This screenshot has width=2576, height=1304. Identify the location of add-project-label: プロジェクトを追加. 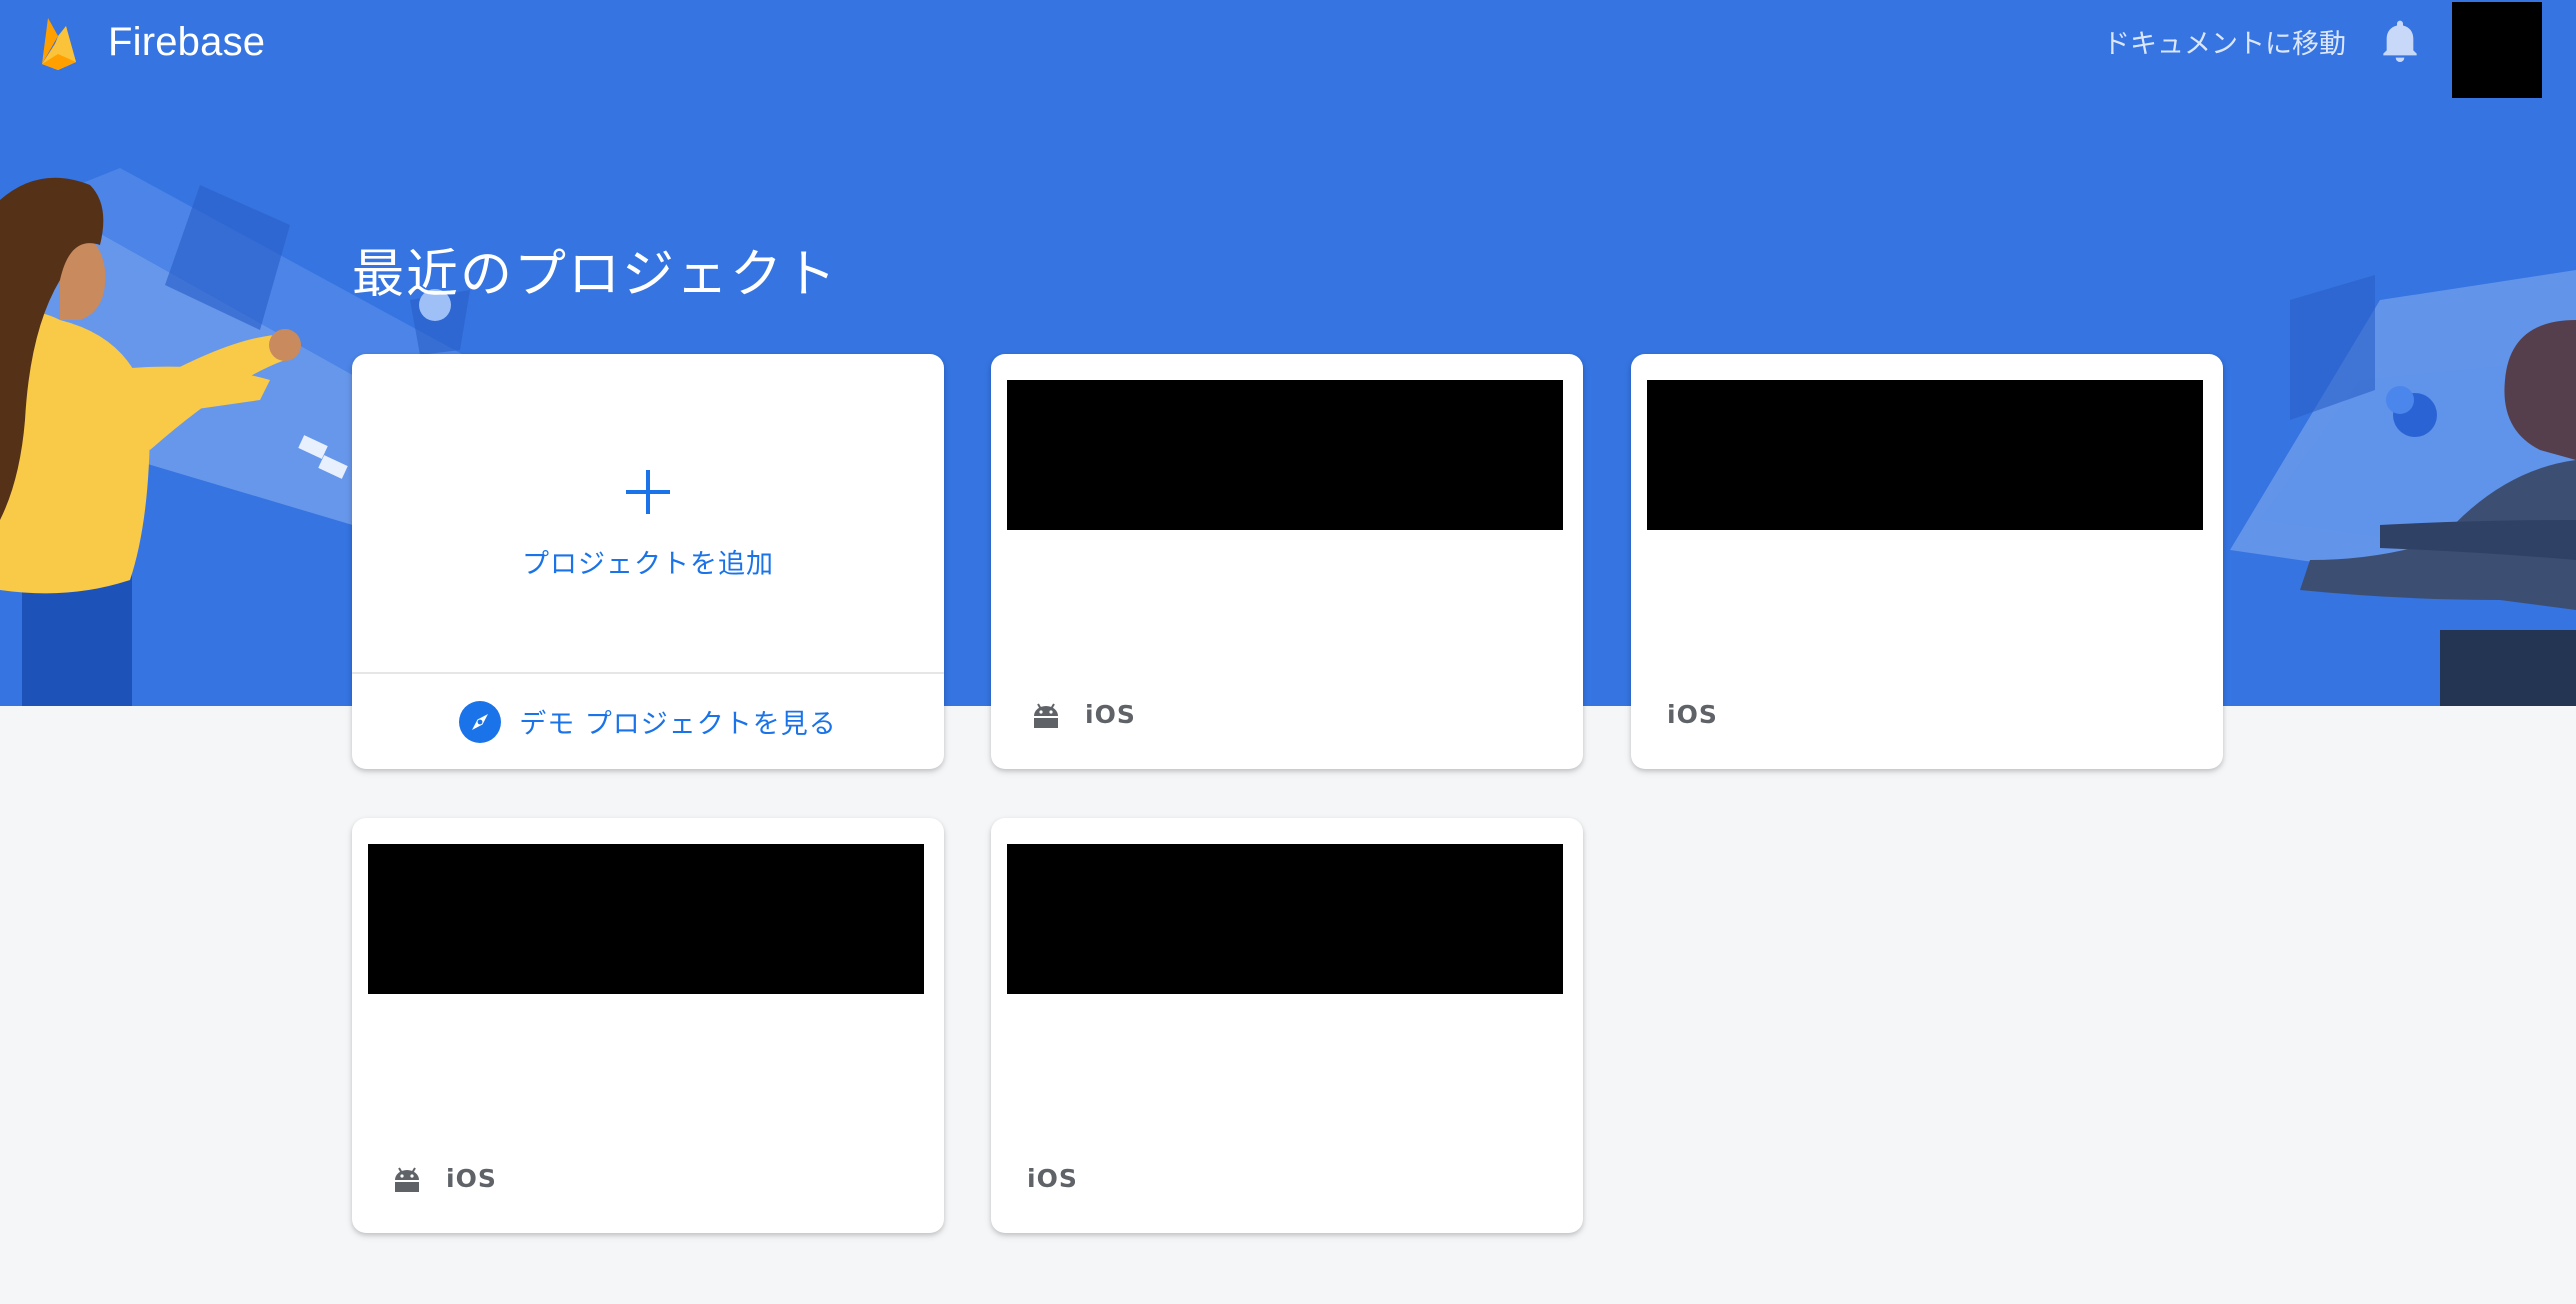
(648, 564).